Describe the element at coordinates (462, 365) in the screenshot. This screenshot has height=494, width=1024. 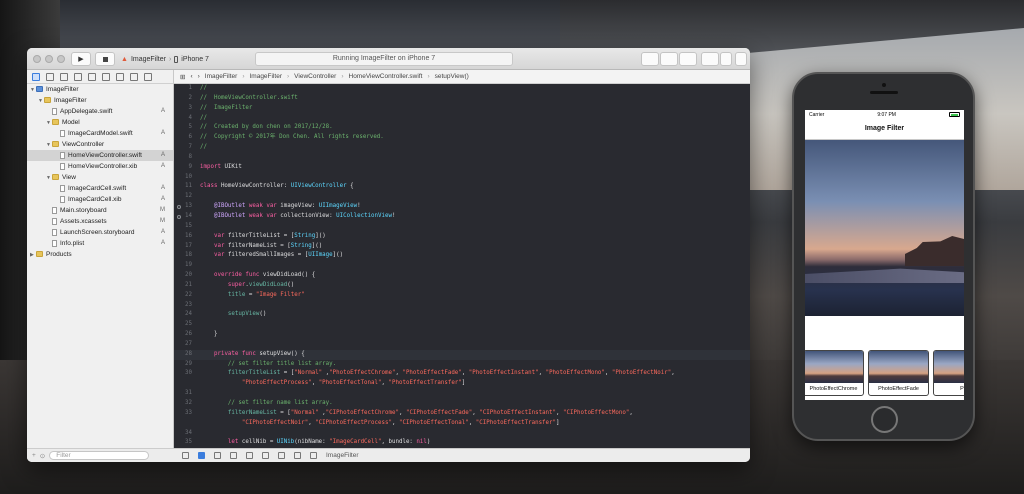
I see `code-line: 29 // set filter title list array.` at that location.